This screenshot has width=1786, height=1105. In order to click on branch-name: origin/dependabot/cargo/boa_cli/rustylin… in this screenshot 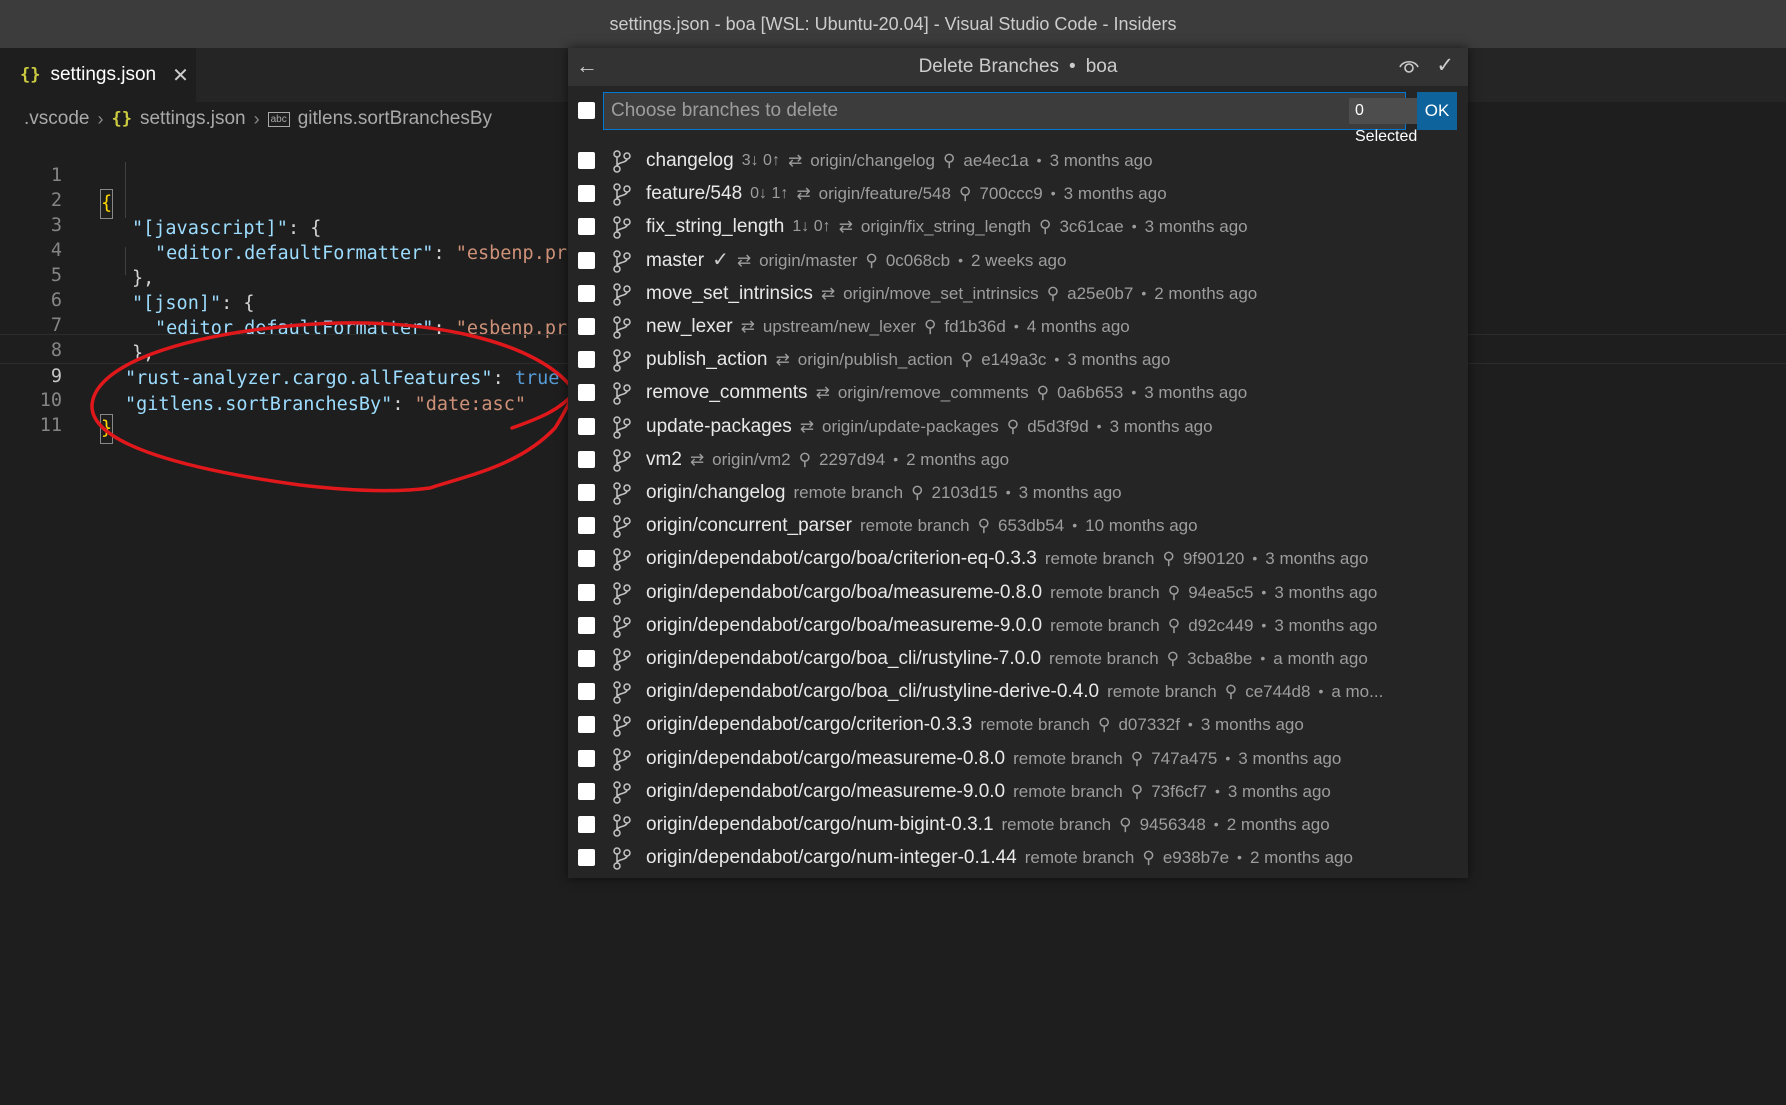, I will do `click(873, 692)`.